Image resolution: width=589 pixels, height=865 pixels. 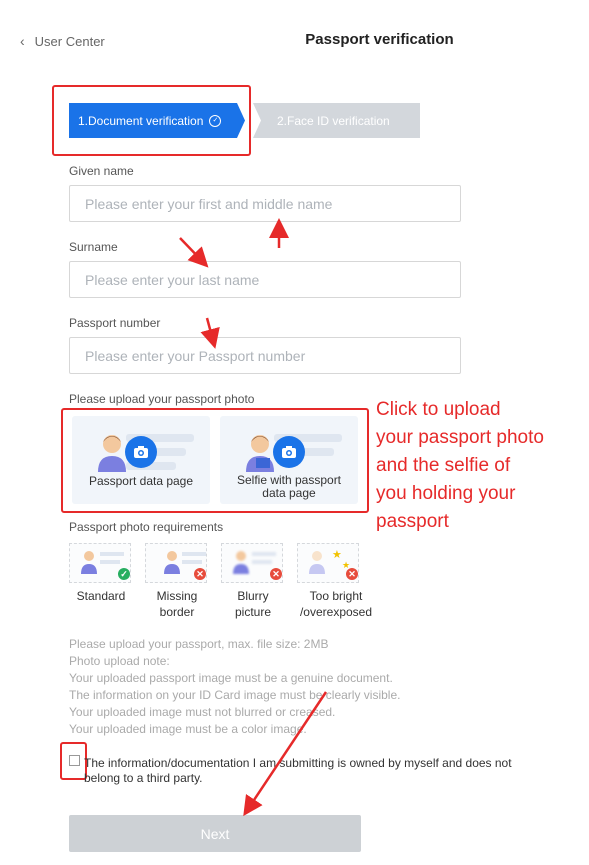 I want to click on upload-label: Please upload your passport photo, so click(x=162, y=399).